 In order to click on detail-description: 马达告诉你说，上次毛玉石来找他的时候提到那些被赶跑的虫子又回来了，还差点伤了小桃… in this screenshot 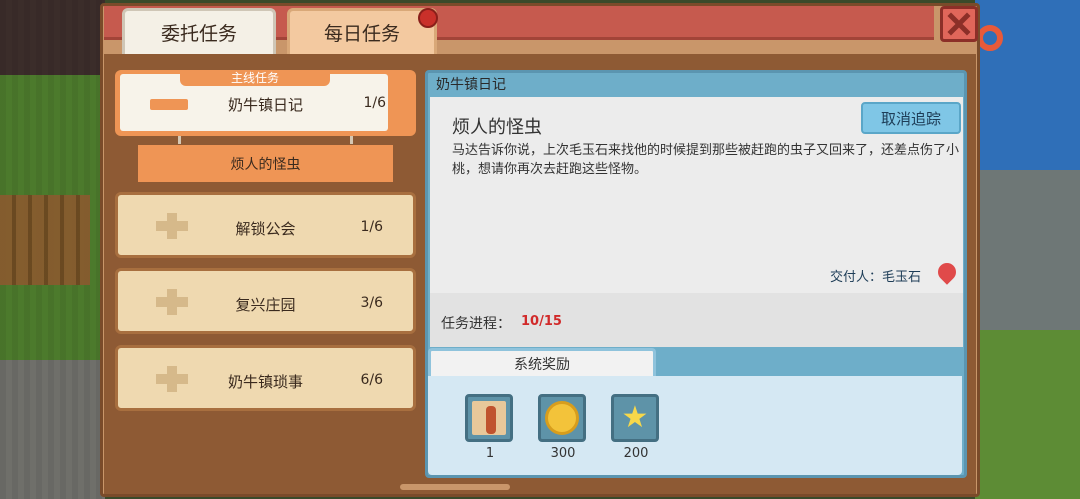, I will do `click(706, 160)`.